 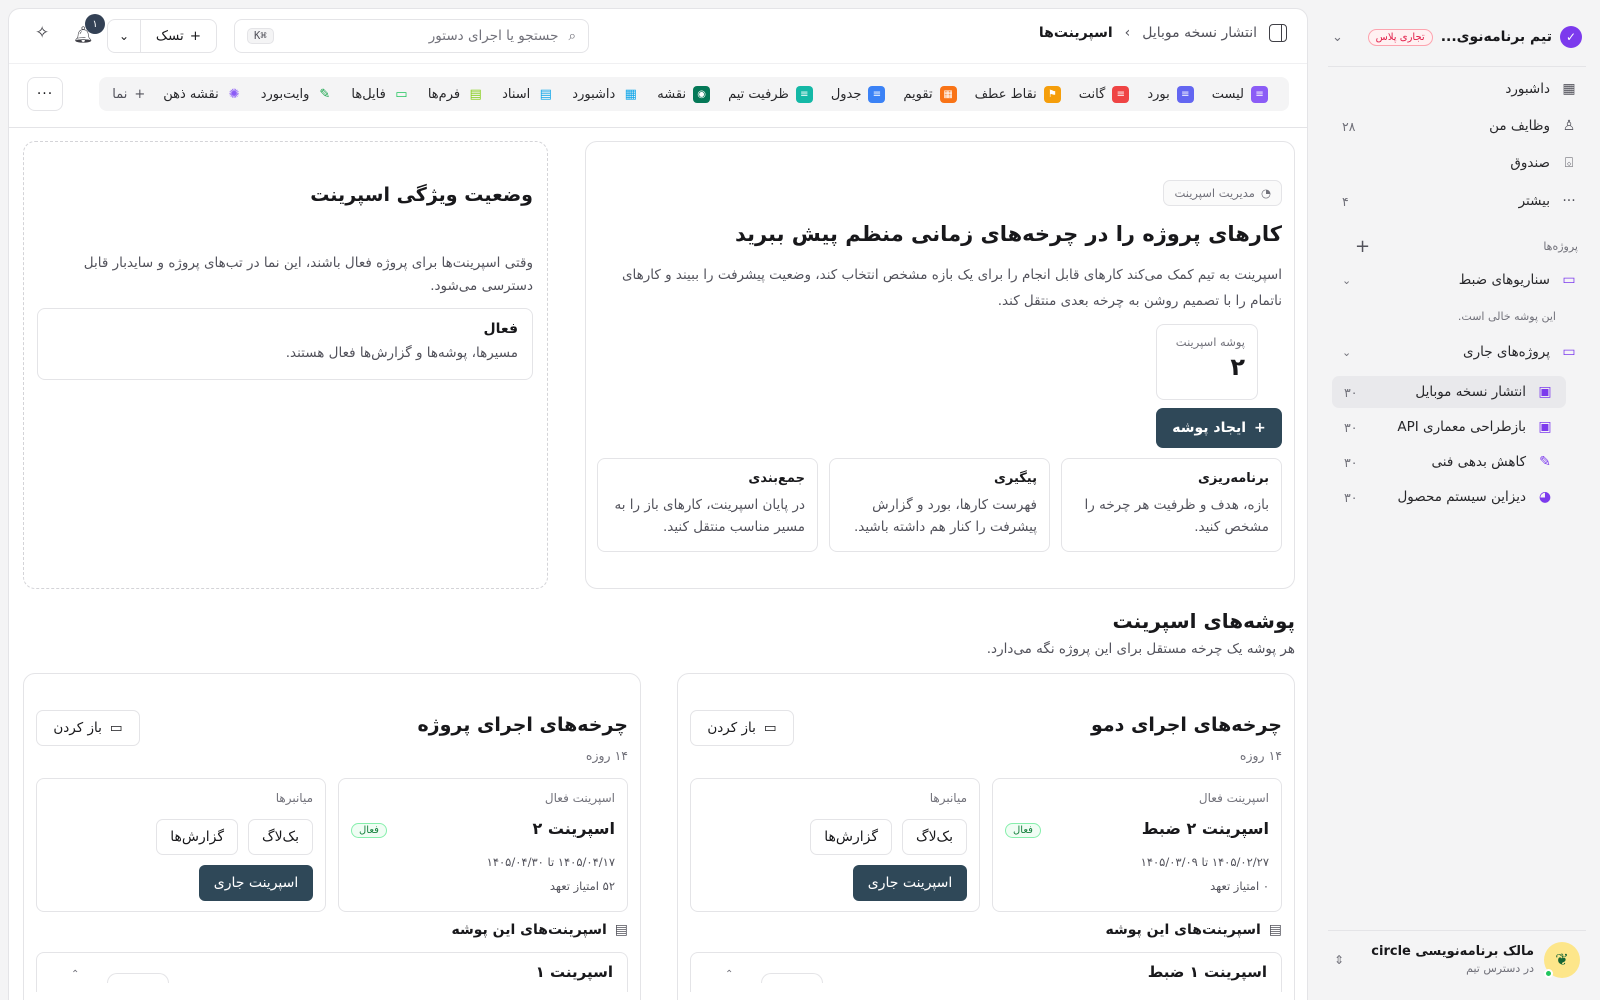 What do you see at coordinates (128, 94) in the screenshot?
I see `add-view-button: + نما` at bounding box center [128, 94].